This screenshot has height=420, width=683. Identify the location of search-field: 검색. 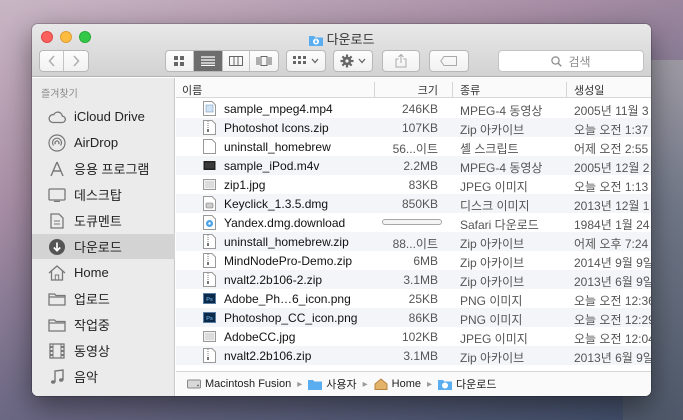
(571, 61).